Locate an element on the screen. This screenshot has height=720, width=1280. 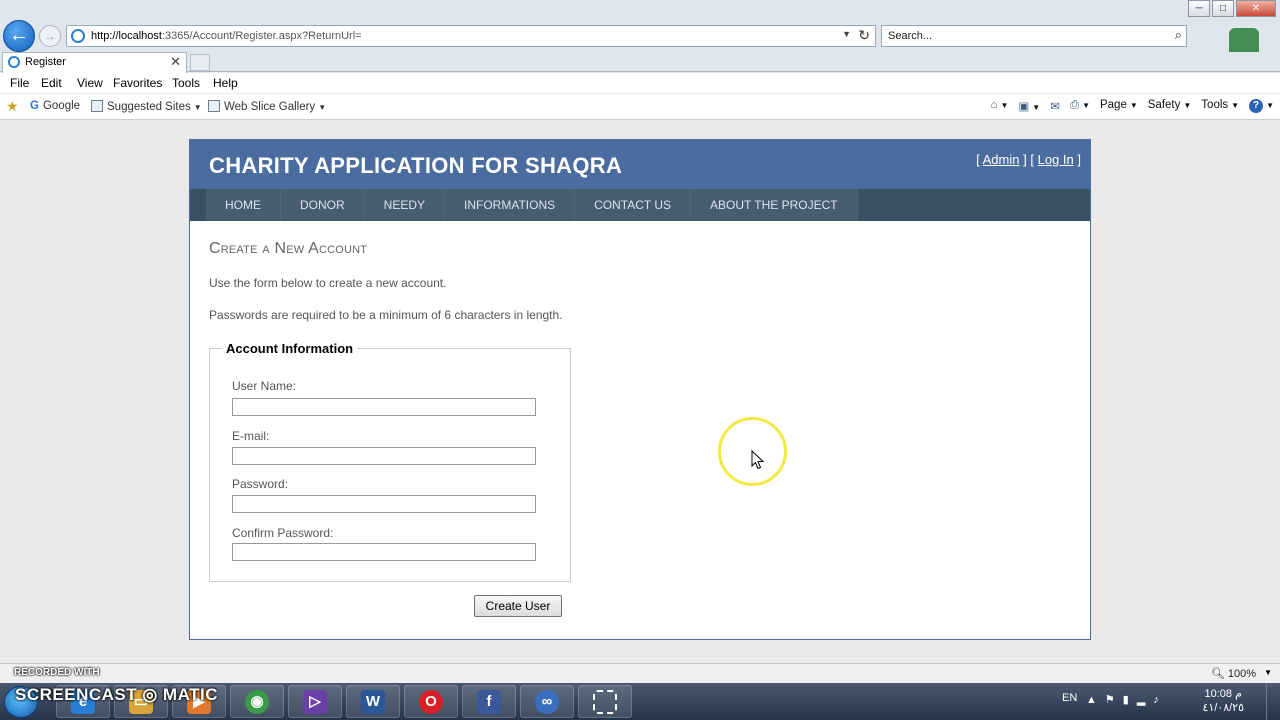
taskbar-visual-studio: ▷ is located at coordinates (315, 701).